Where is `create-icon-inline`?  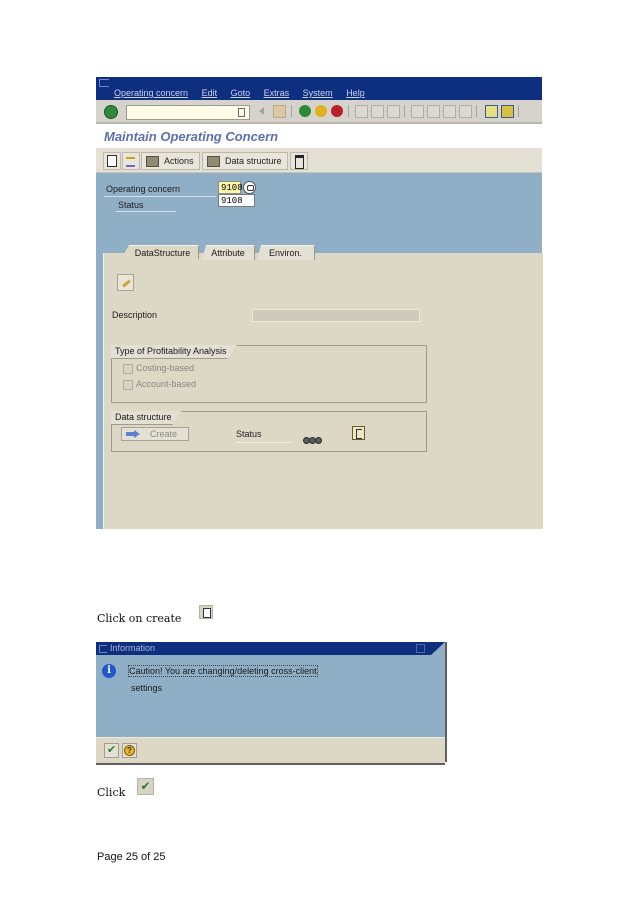 create-icon-inline is located at coordinates (206, 612).